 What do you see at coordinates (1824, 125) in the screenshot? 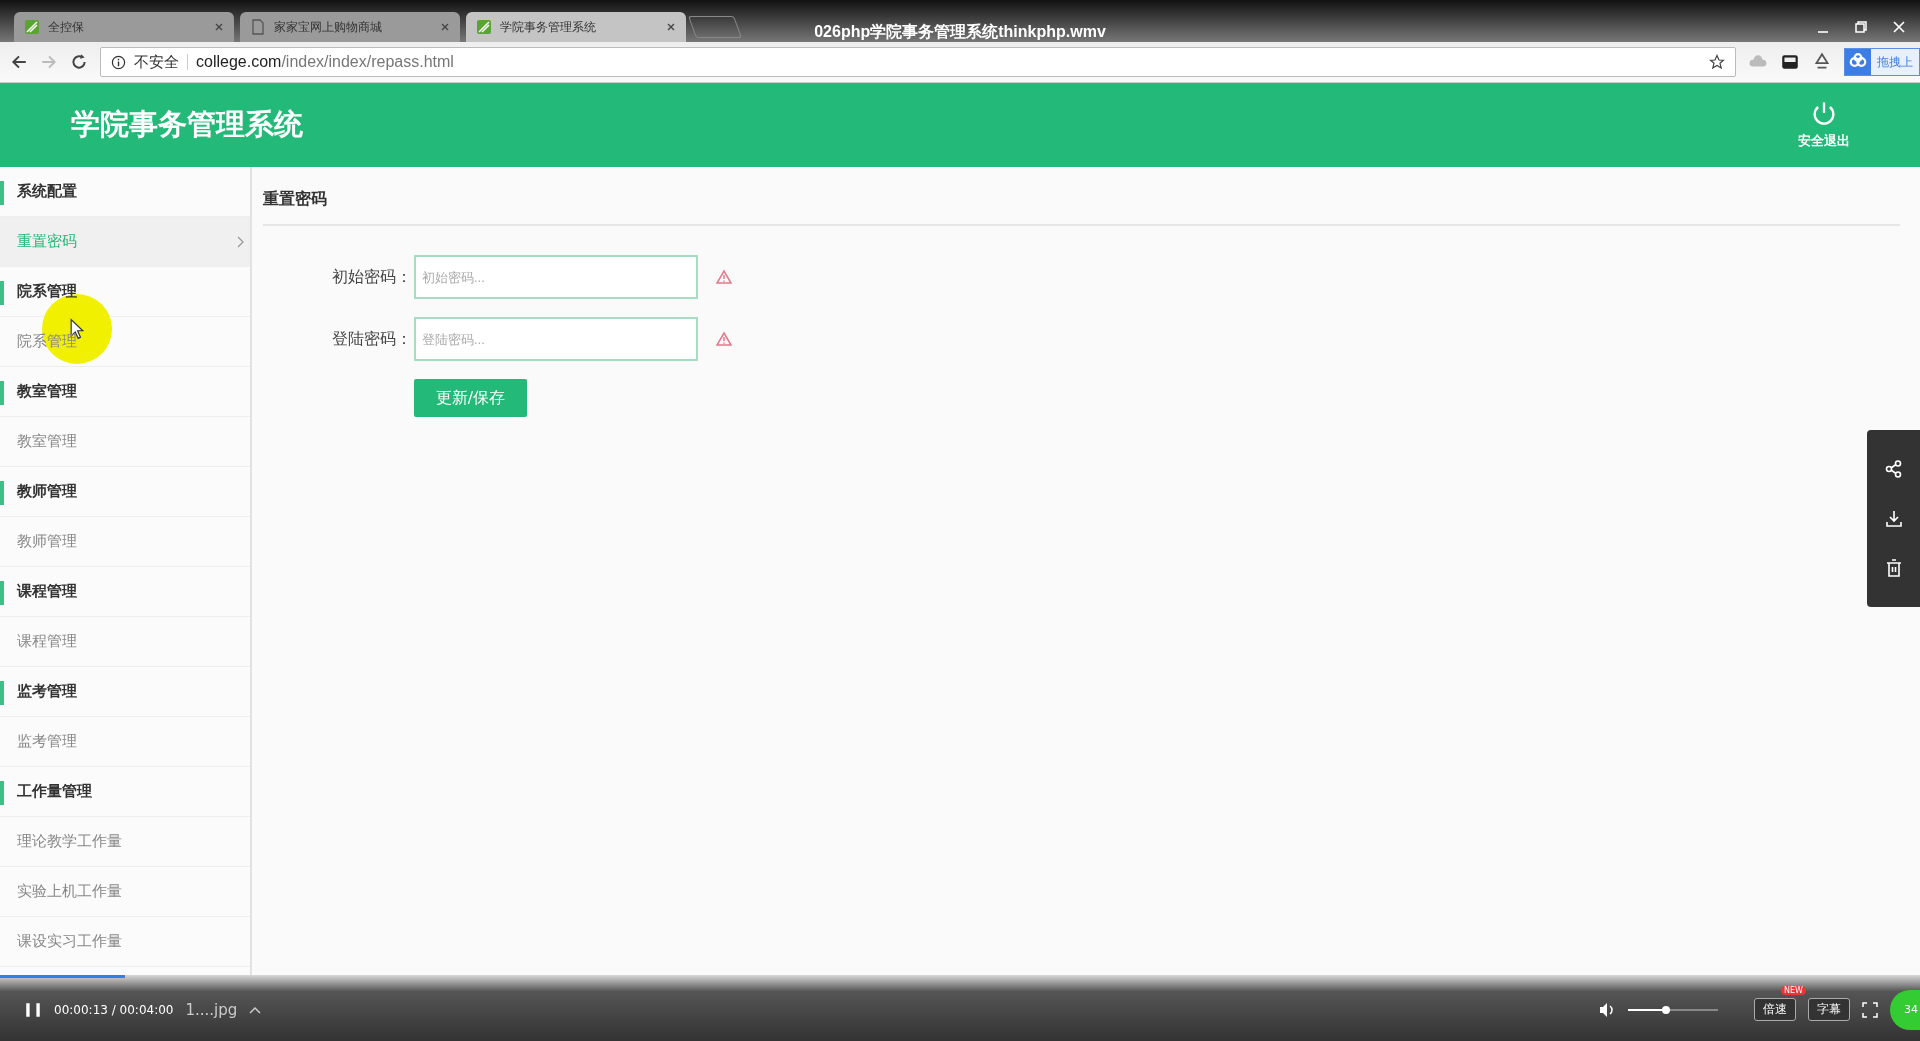
I see `logout-button: 安全退出` at bounding box center [1824, 125].